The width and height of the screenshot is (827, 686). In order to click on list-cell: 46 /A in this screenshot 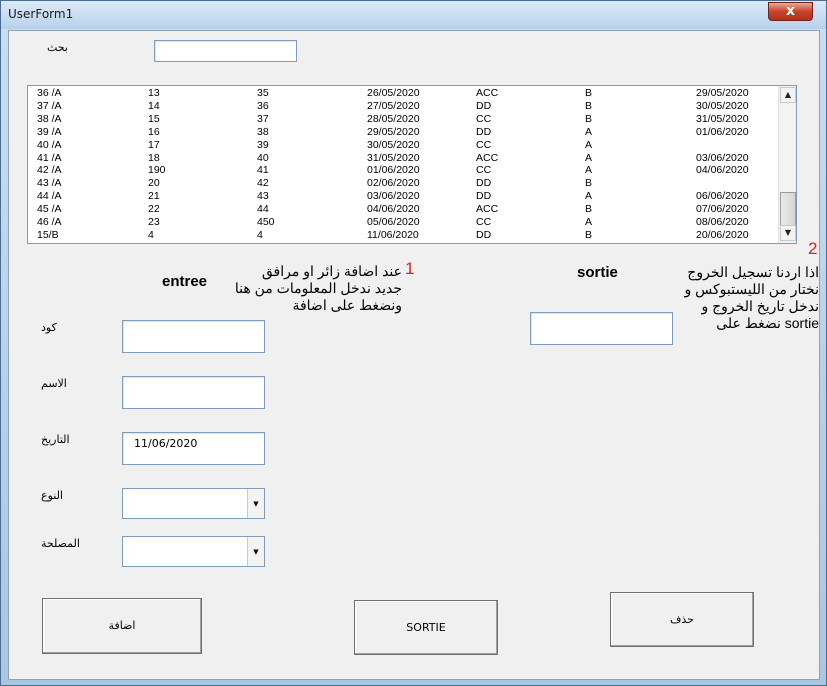, I will do `click(49, 222)`.